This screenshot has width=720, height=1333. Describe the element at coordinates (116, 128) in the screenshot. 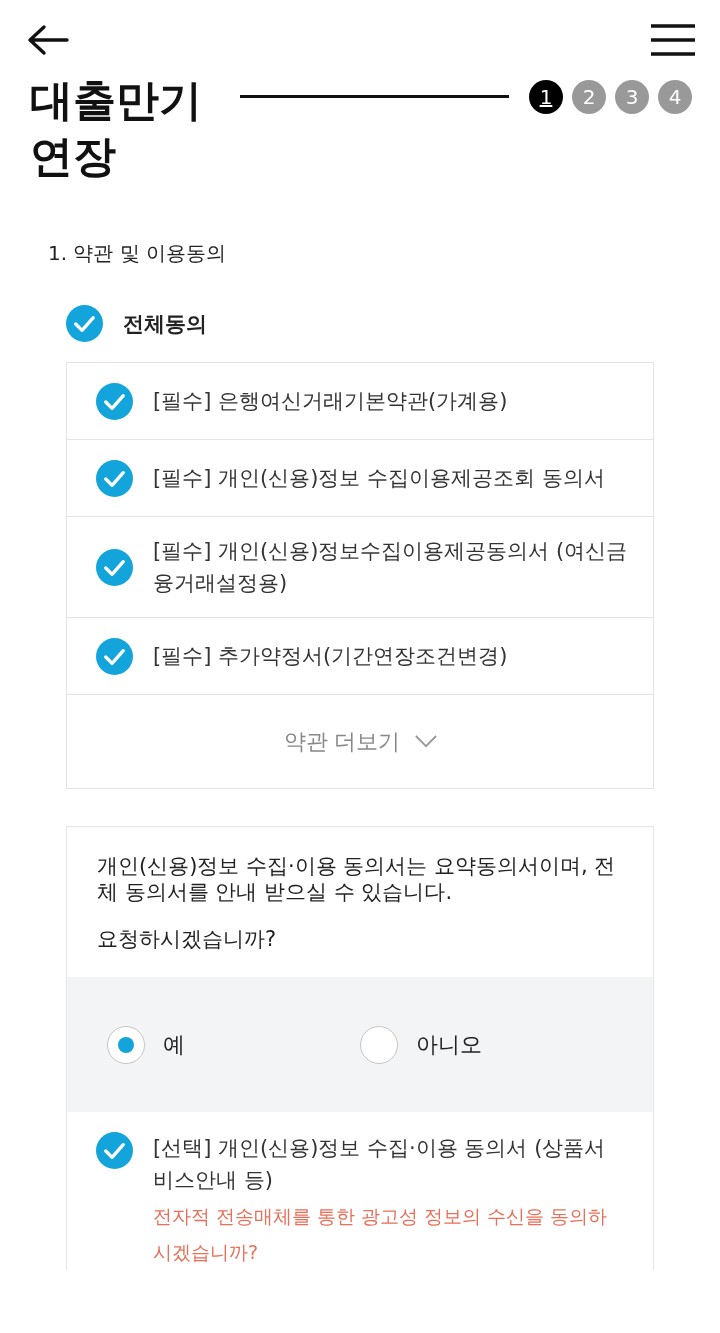

I see `page-title: 대출만기 연장` at that location.